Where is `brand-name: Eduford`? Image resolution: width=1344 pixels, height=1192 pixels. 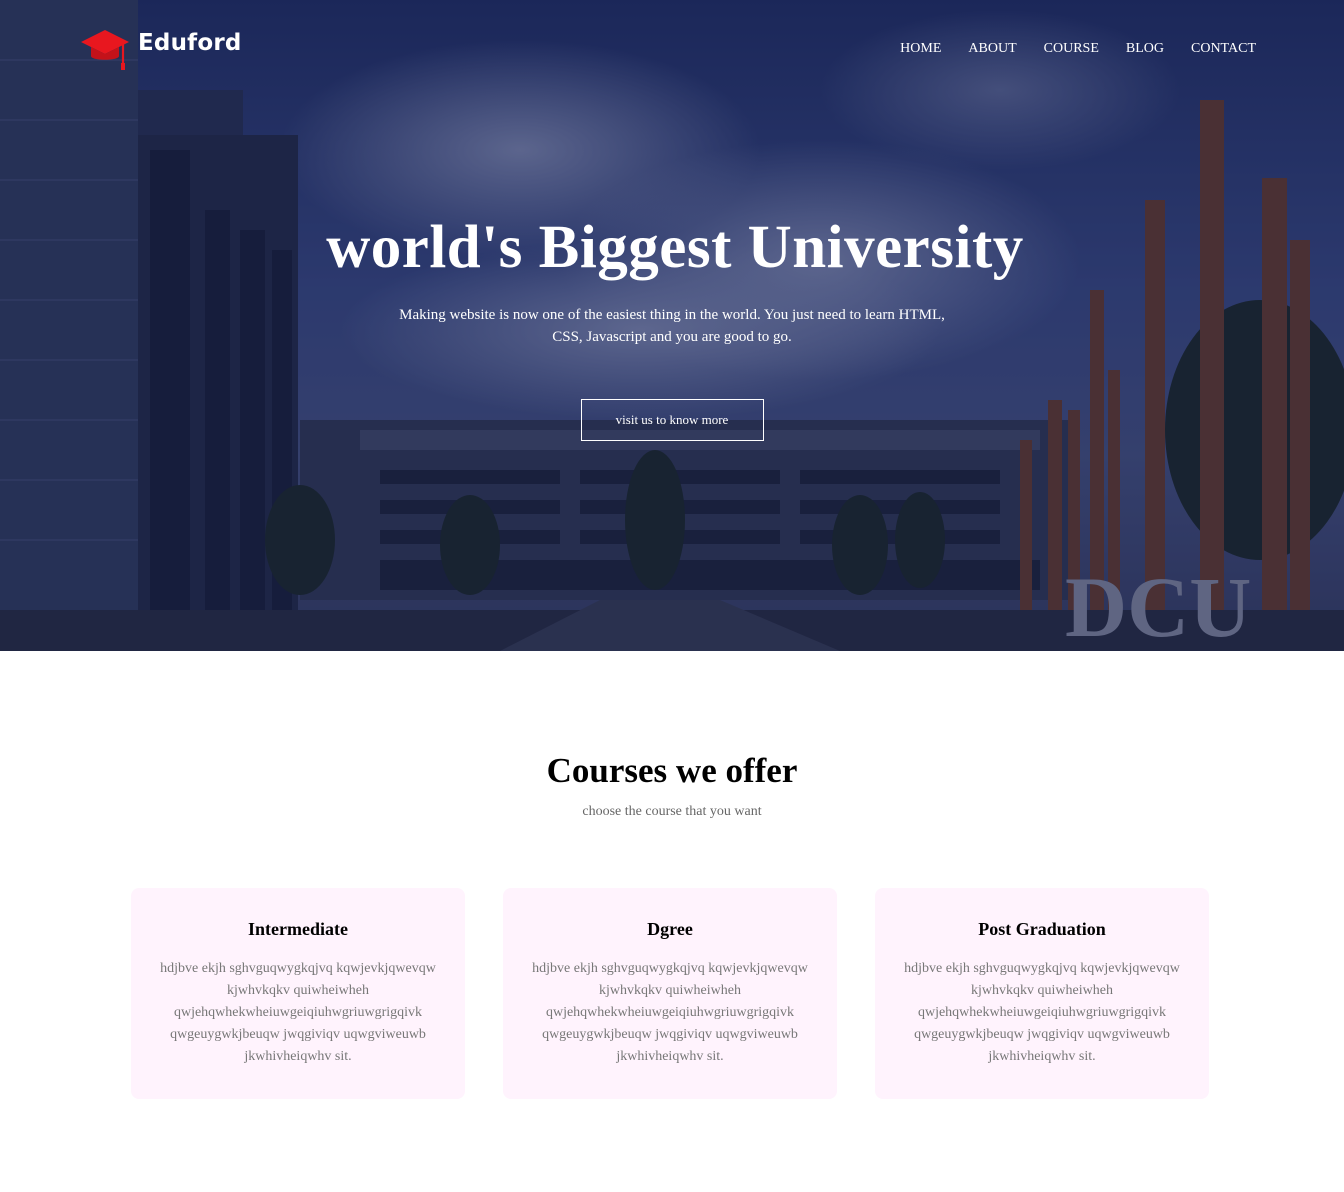
brand-name: Eduford is located at coordinates (190, 43).